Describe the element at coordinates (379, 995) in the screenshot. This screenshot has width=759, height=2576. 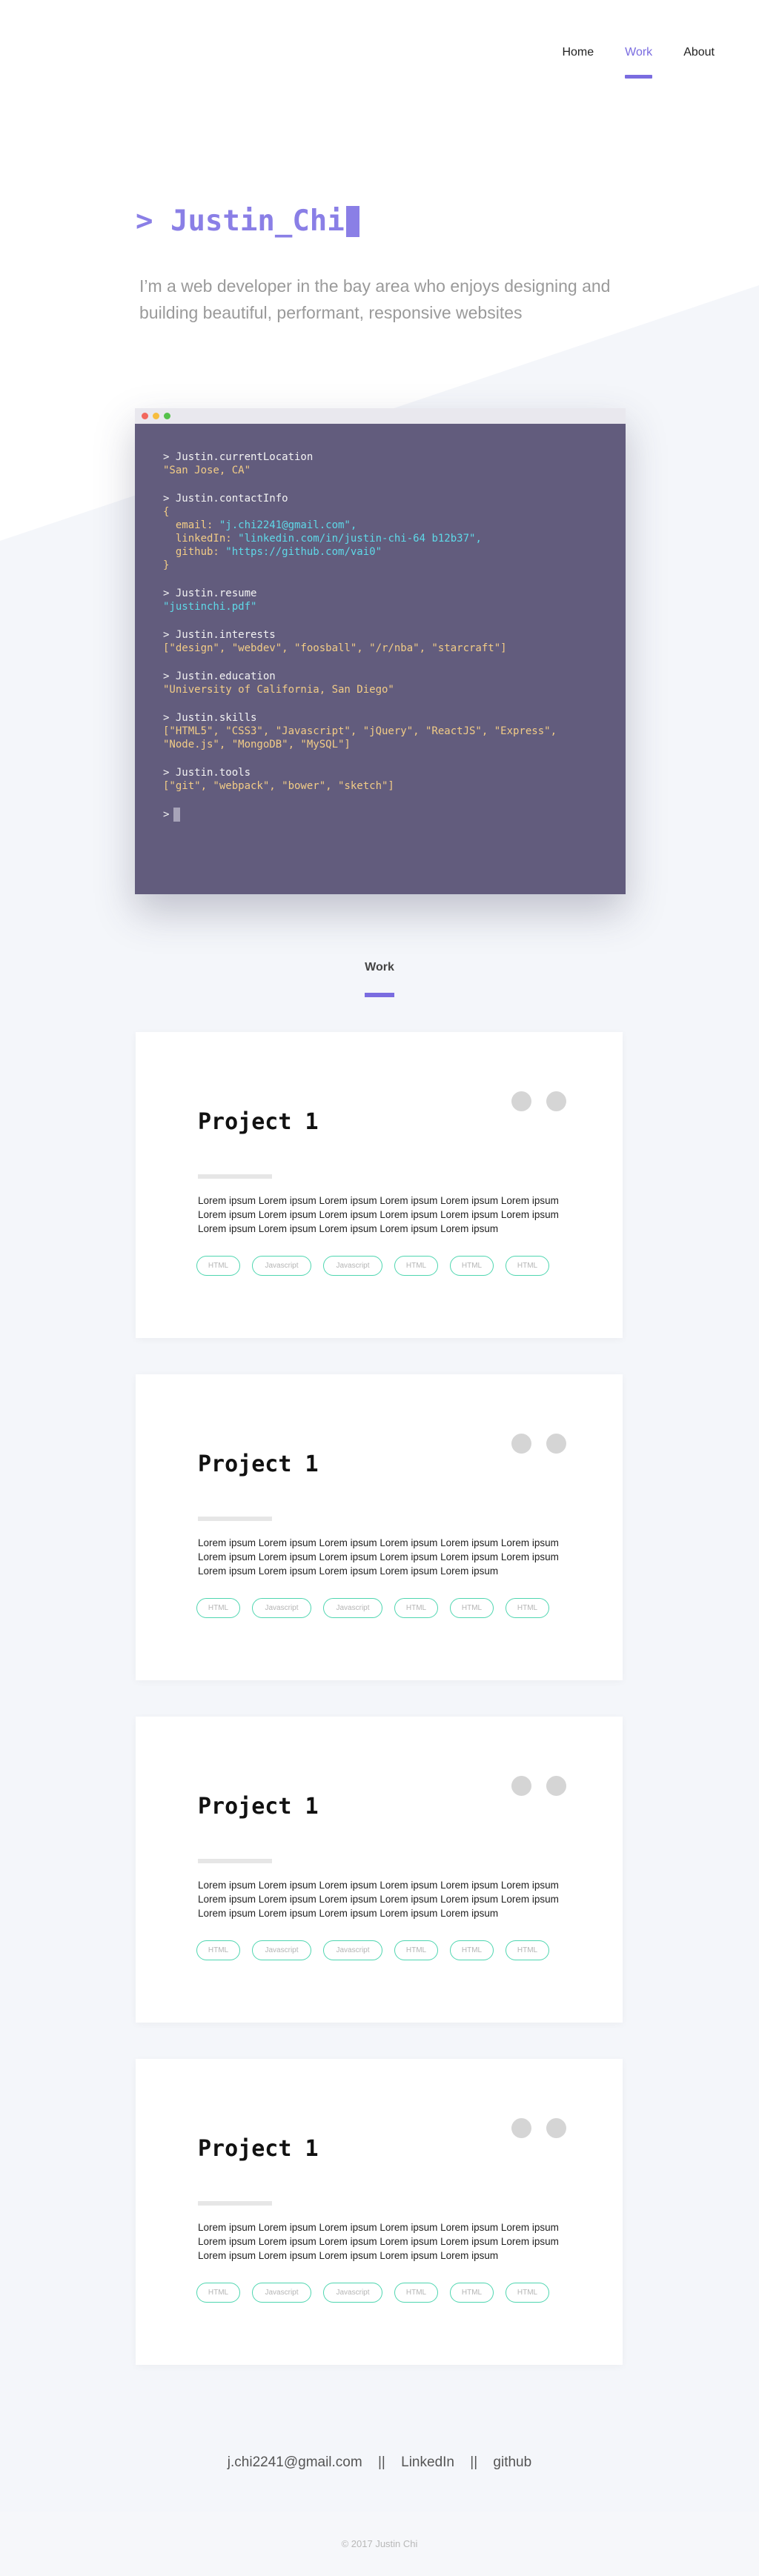
I see `work-heading-underline` at that location.